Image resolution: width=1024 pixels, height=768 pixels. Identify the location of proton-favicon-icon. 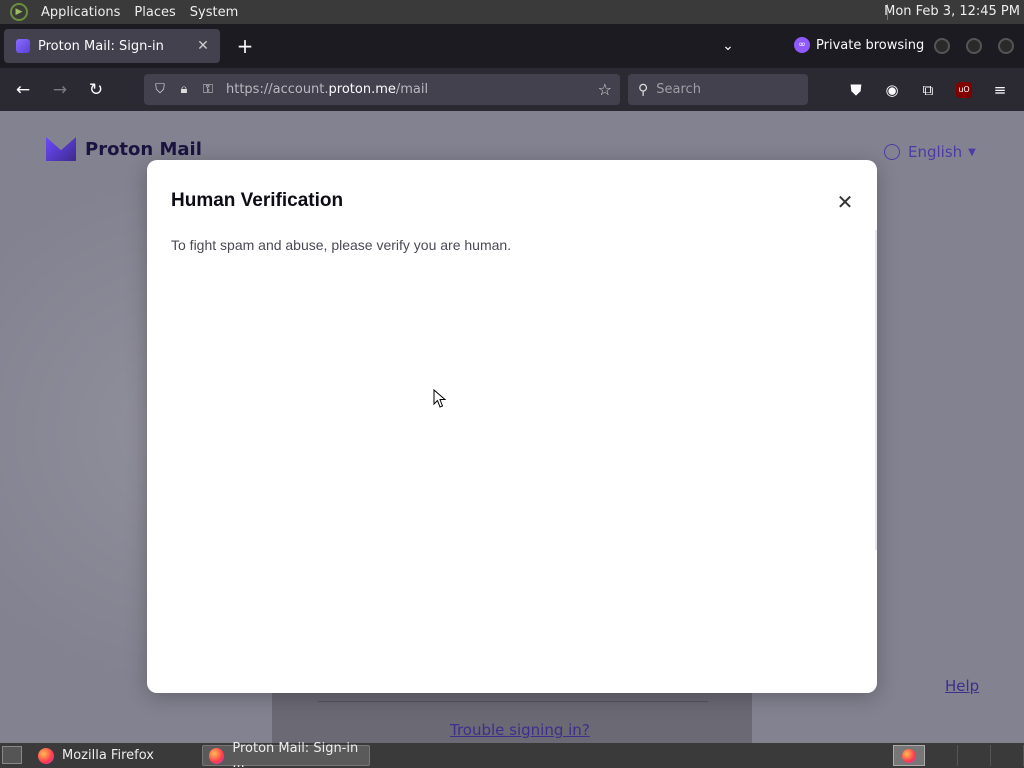
(23, 46).